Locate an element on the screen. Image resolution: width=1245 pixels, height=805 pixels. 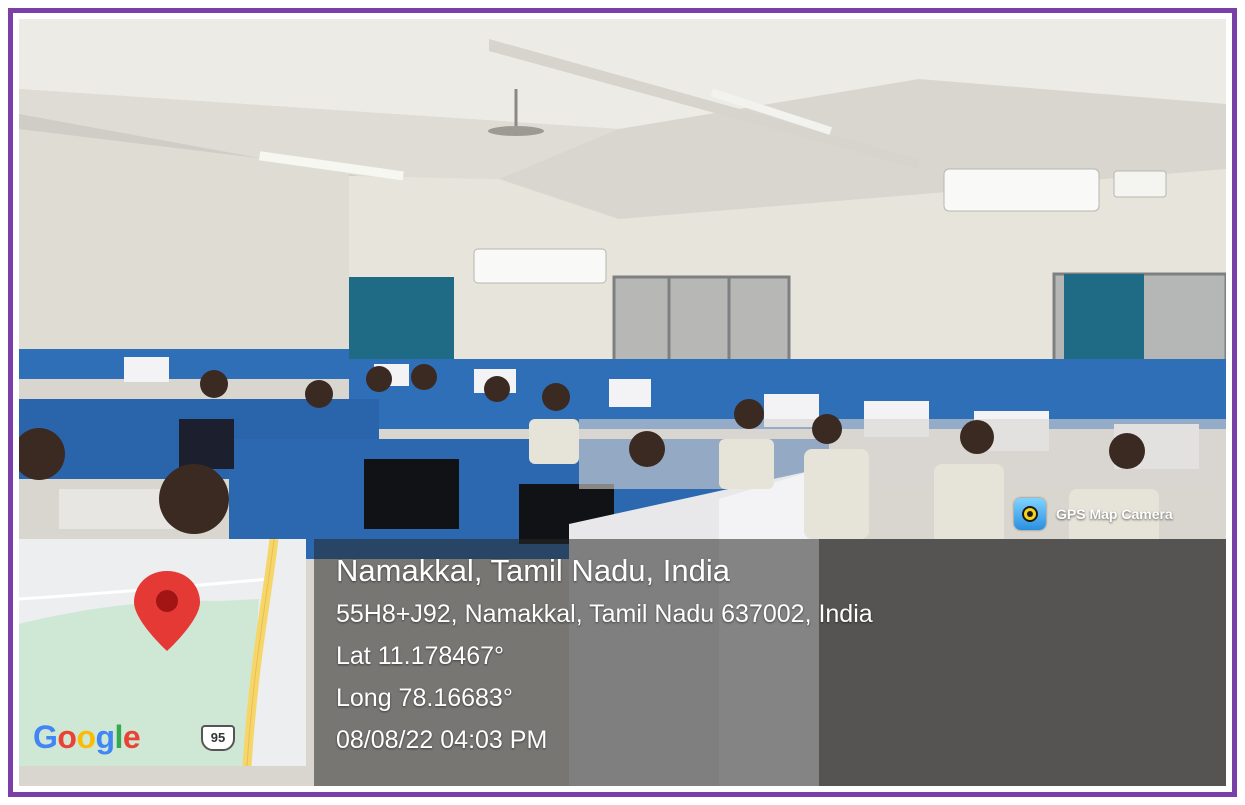
gps-map-camera-icon is located at coordinates (1030, 514).